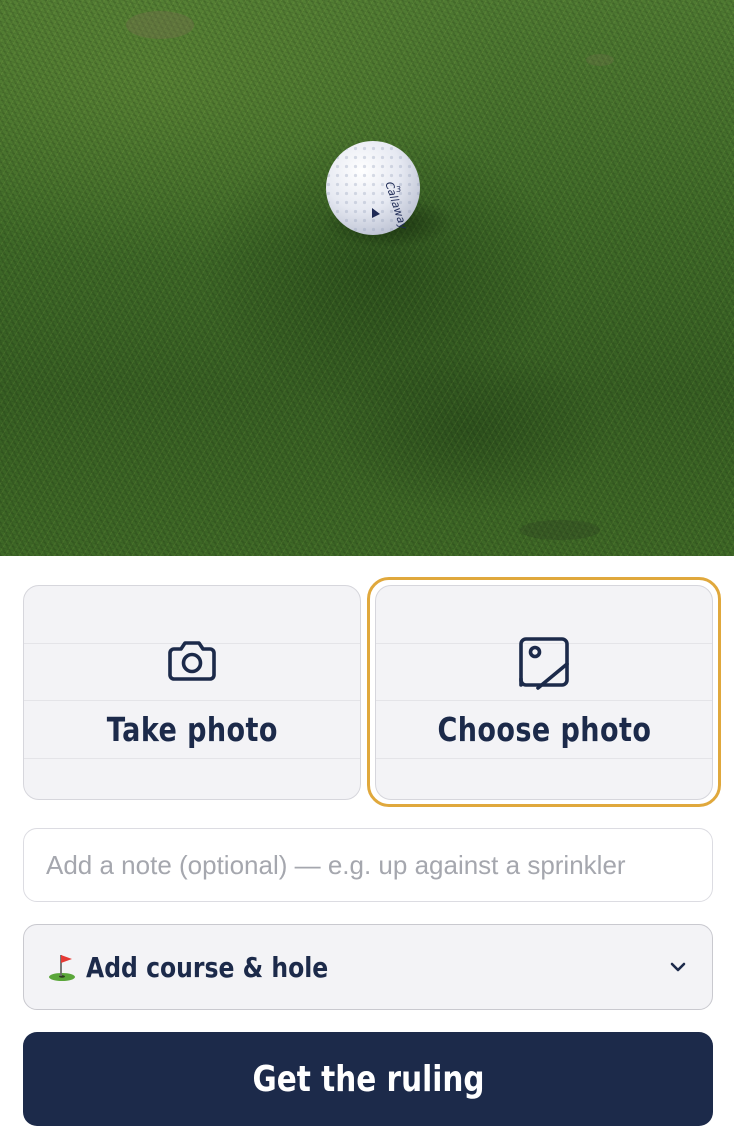  I want to click on golf-flag-icon, so click(62, 968).